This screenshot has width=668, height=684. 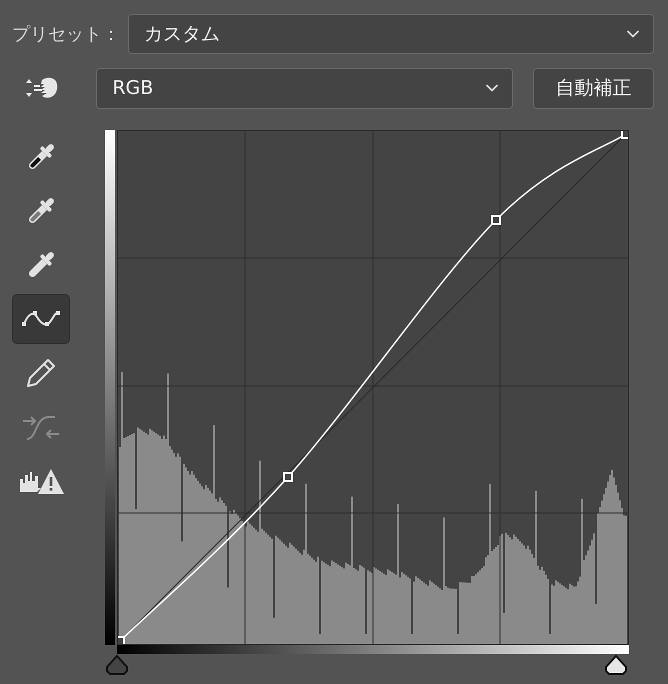 What do you see at coordinates (391, 34) in the screenshot?
I see `preset-dropdown: カスタム` at bounding box center [391, 34].